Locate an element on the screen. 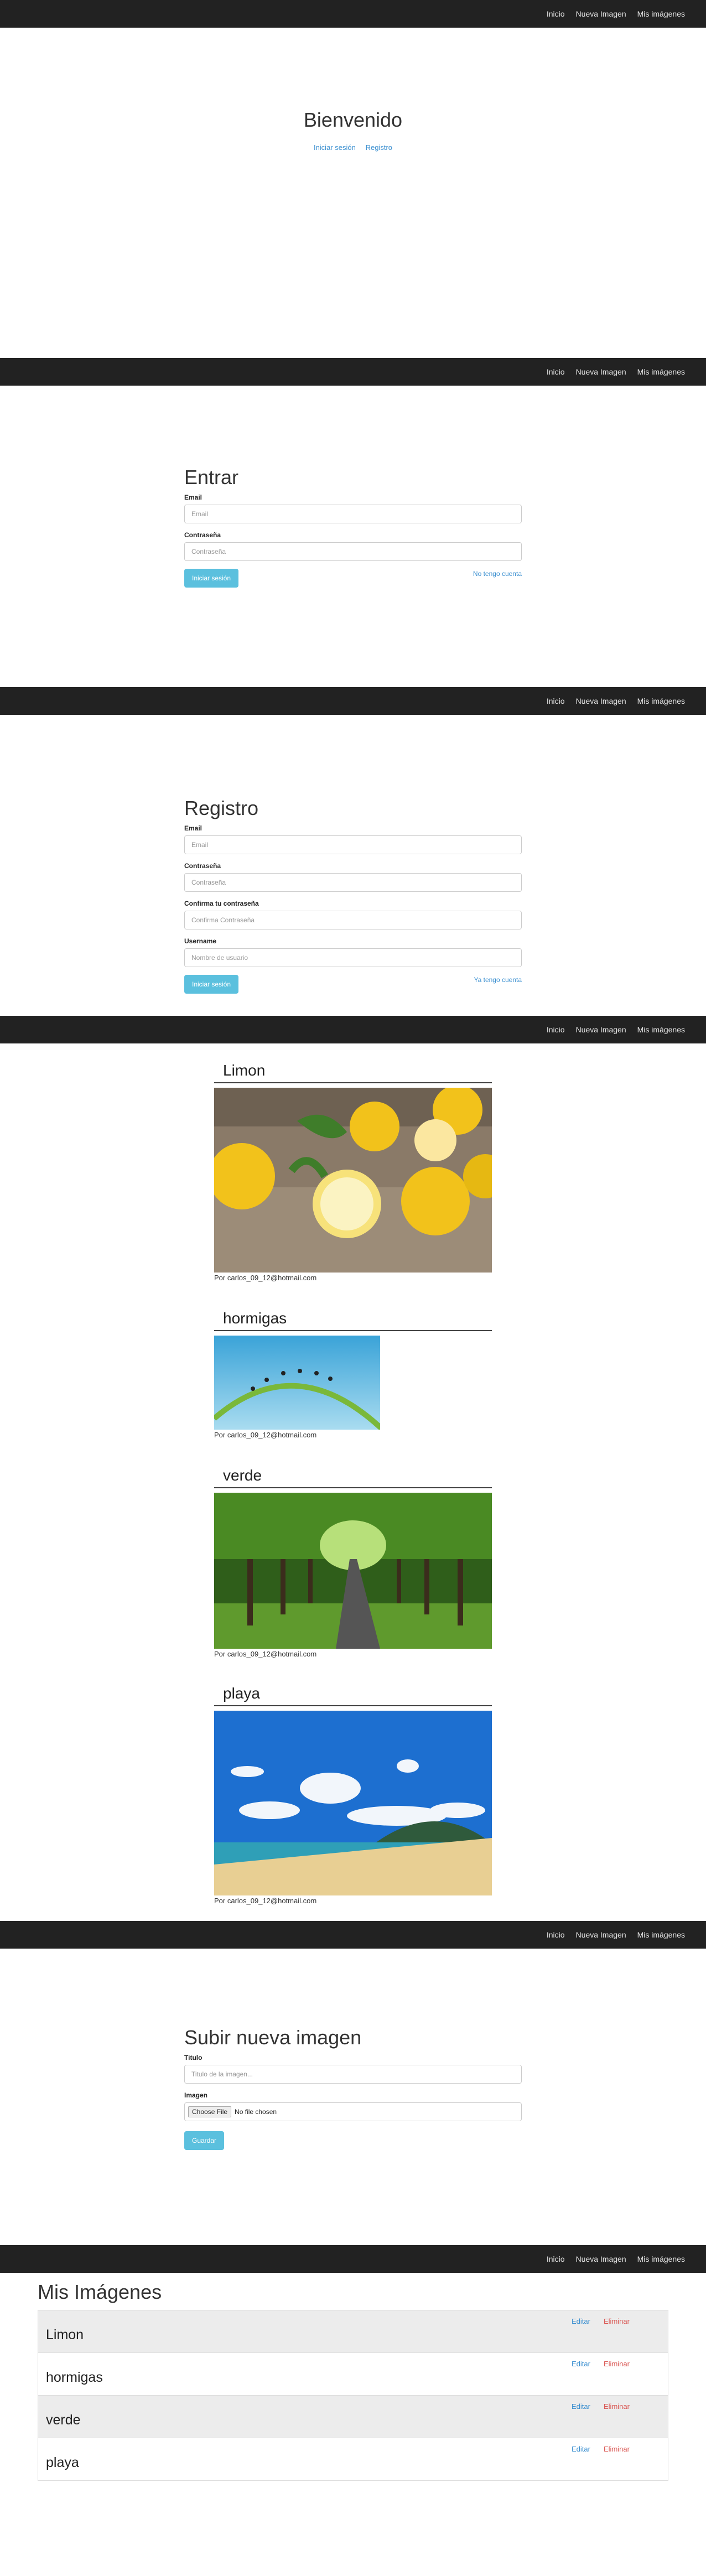 Image resolution: width=706 pixels, height=2576 pixels. list-item: verde Editar Eliminar is located at coordinates (353, 2416).